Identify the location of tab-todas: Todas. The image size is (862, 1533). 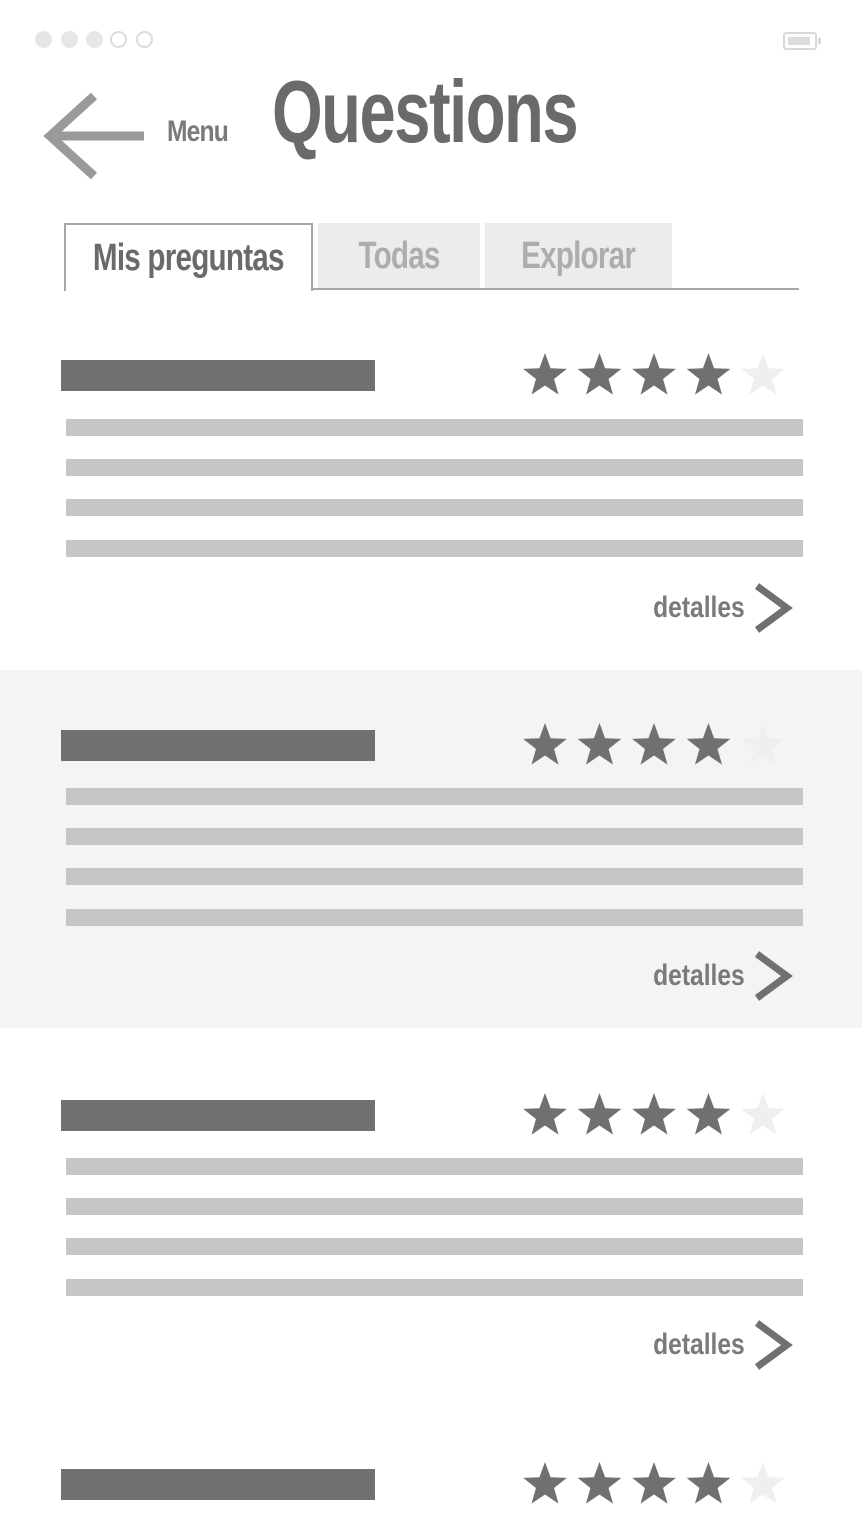
(399, 256).